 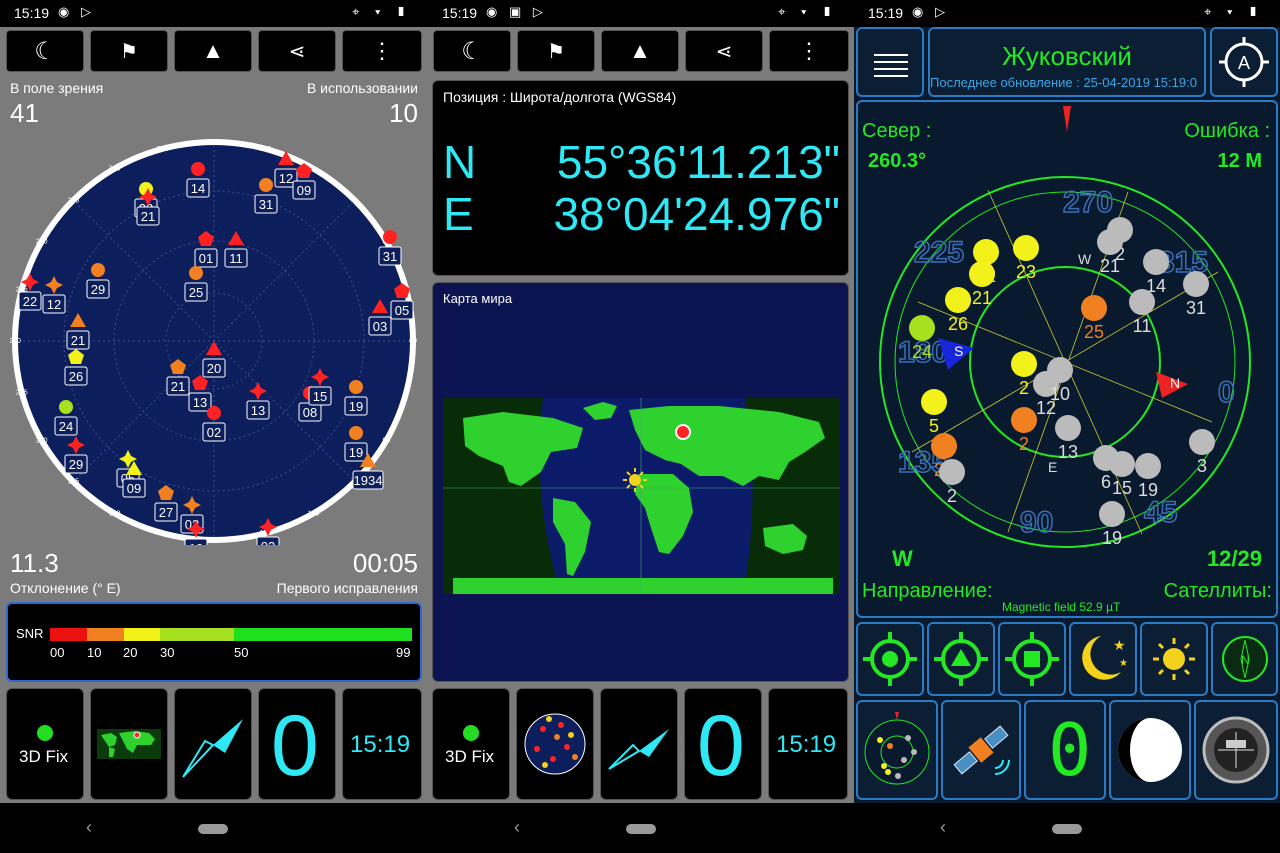 What do you see at coordinates (34, 563) in the screenshot?
I see `declination-value: 11.3` at bounding box center [34, 563].